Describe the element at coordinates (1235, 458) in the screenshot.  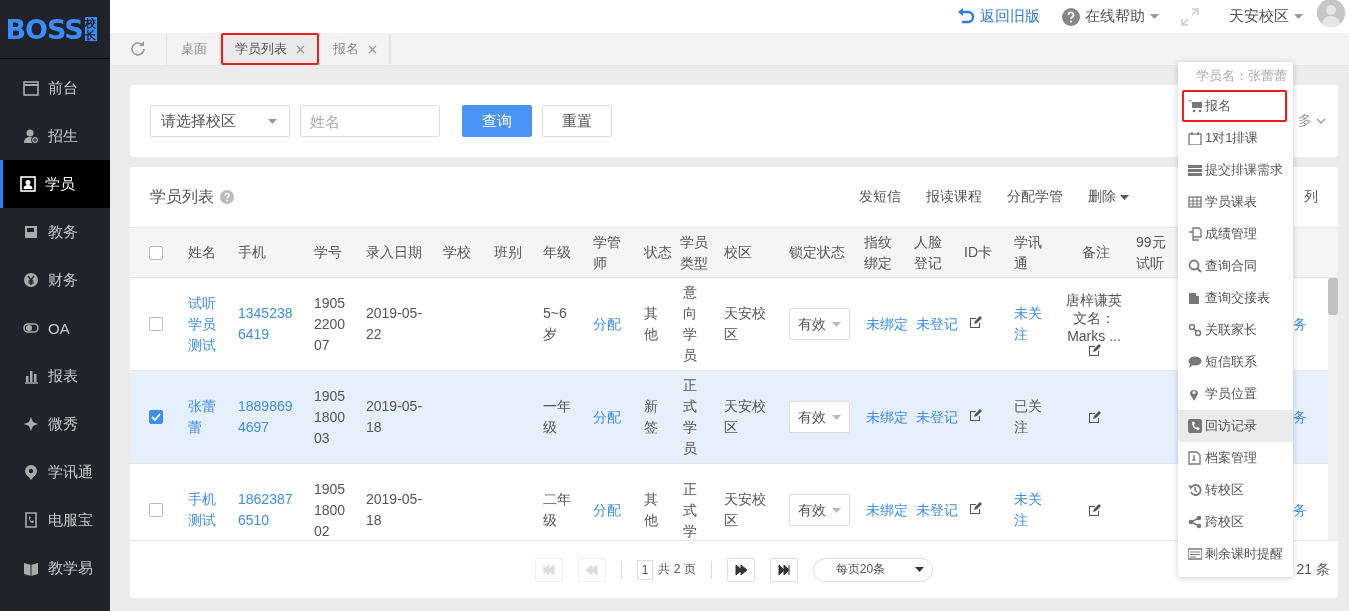
I see `menu-item: 档案管理` at that location.